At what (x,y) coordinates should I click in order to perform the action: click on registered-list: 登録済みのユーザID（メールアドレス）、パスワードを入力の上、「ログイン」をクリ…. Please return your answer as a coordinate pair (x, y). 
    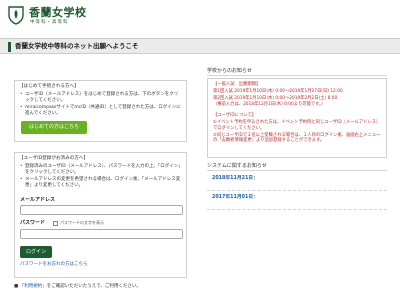
    Looking at the image, I should click on (100, 176).